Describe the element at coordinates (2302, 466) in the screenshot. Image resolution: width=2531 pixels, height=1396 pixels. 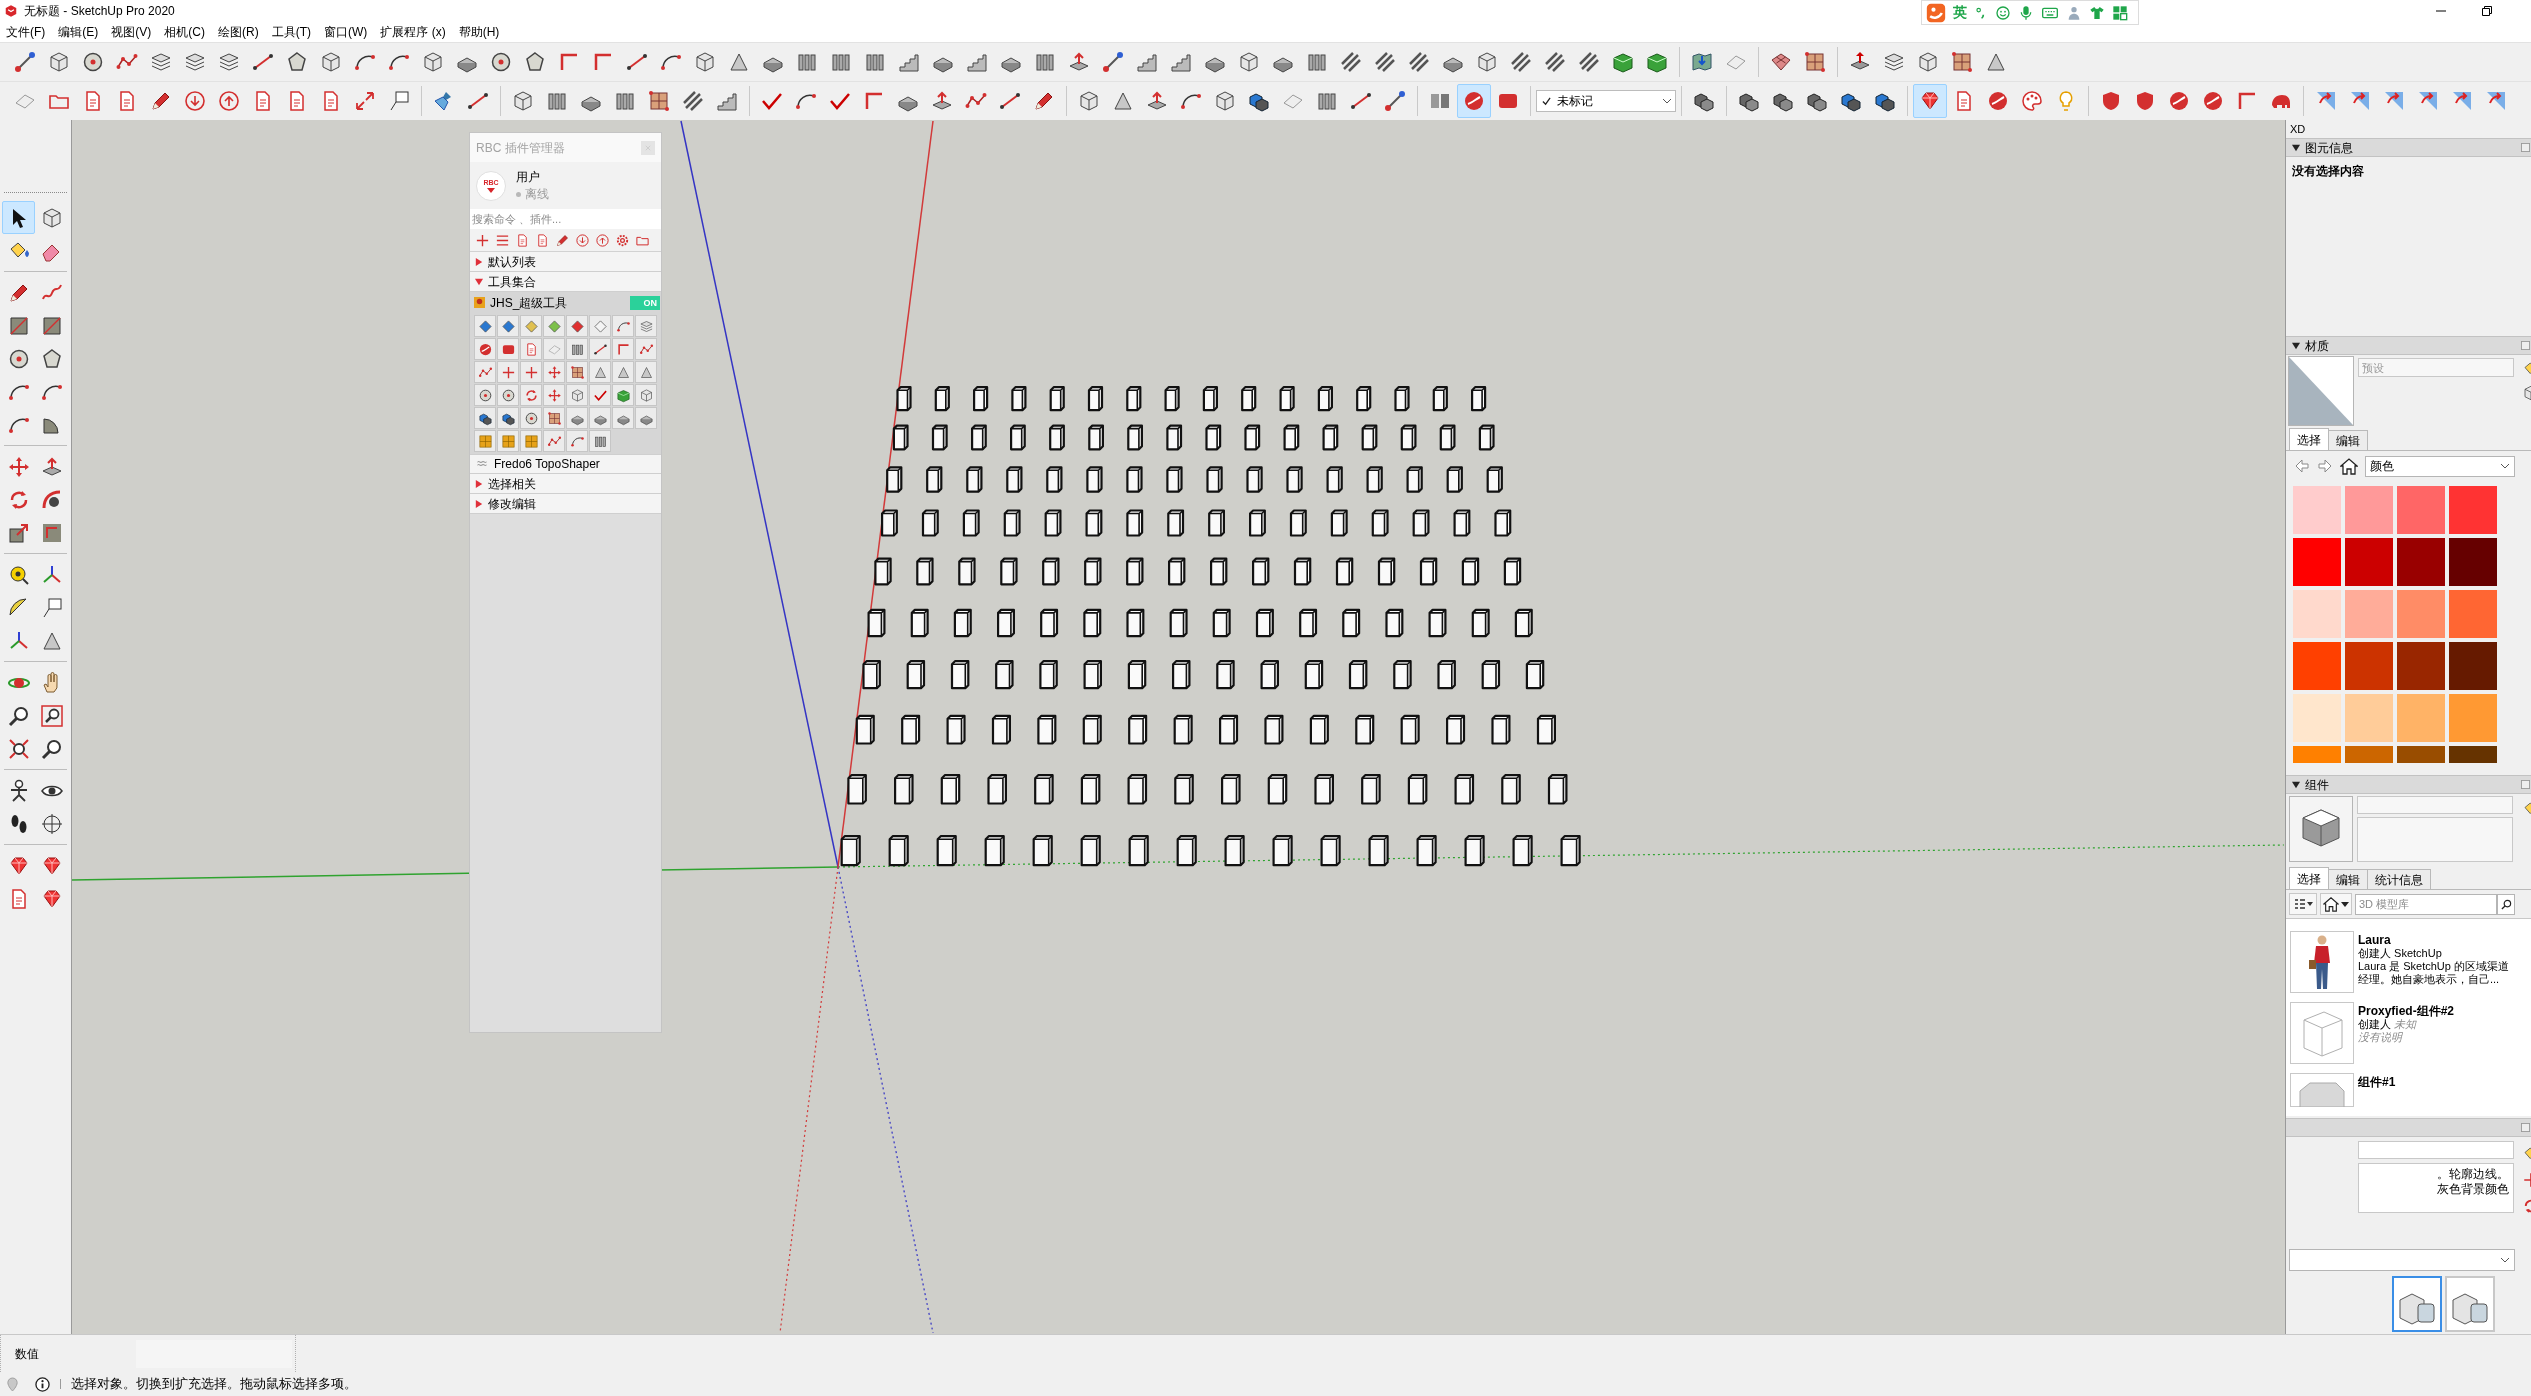
I see `back-arrow-icon` at that location.